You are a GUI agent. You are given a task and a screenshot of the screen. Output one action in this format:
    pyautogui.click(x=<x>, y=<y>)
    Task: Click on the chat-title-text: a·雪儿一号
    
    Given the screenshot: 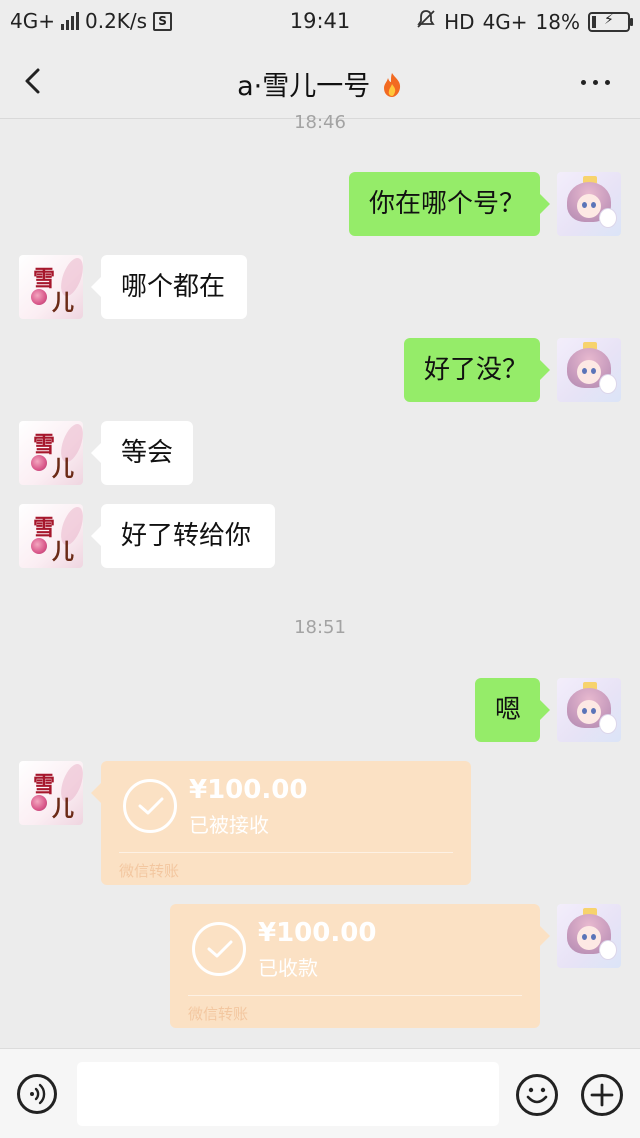 What is the action you would take?
    pyautogui.click(x=304, y=86)
    